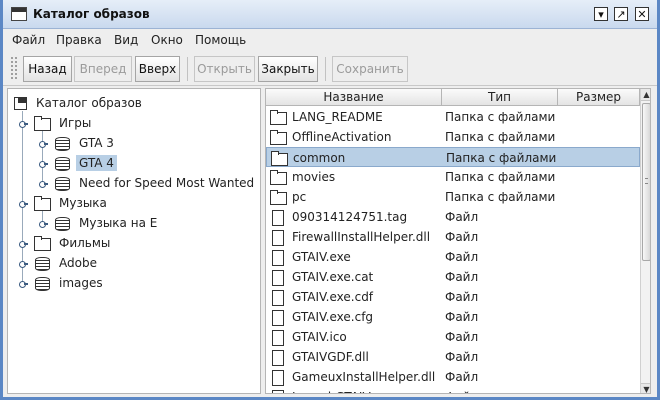  What do you see at coordinates (500, 97) in the screenshot?
I see `column-header-type: Тип` at bounding box center [500, 97].